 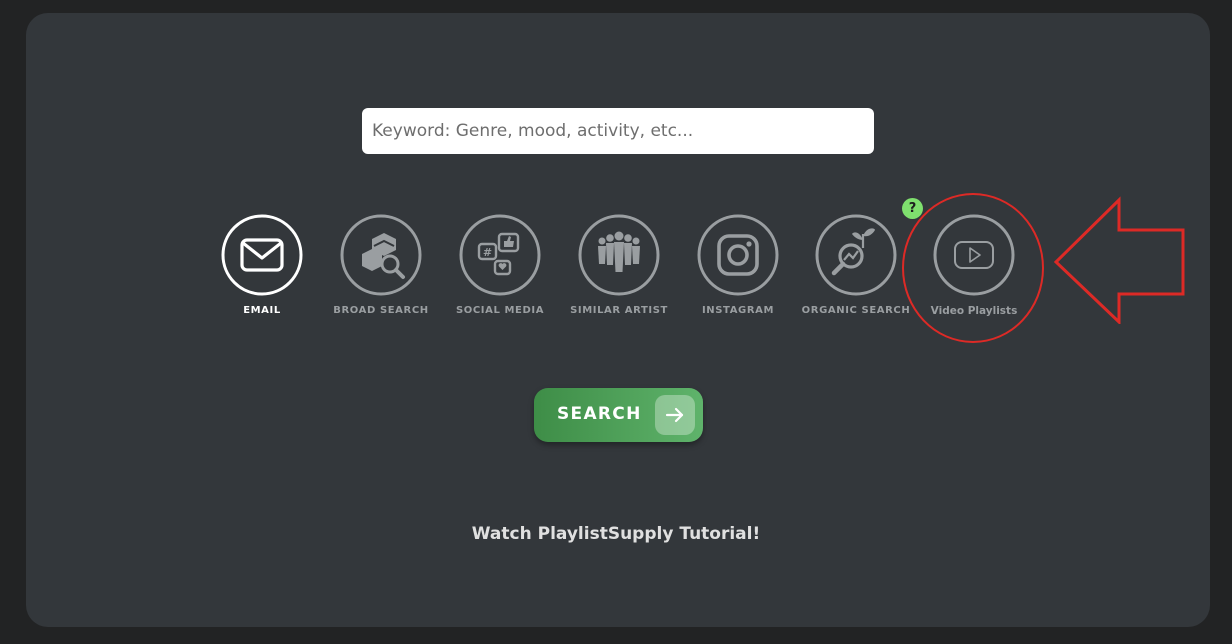 What do you see at coordinates (381, 255) in the screenshot?
I see `cubes-magnifier-icon` at bounding box center [381, 255].